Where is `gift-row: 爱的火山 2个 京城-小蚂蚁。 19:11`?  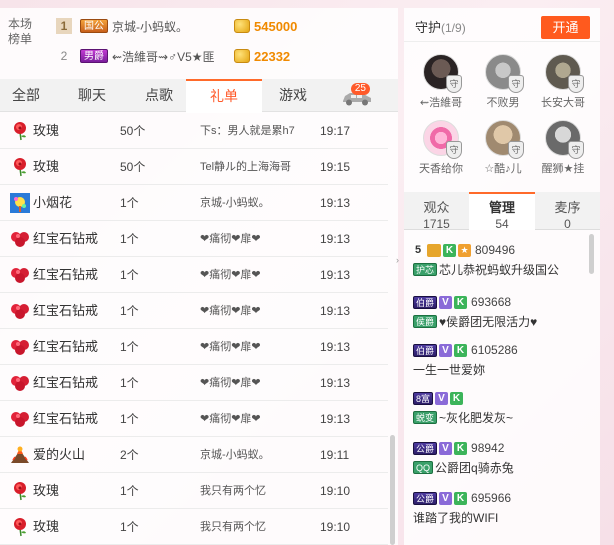 gift-row: 爱的火山 2个 京城-小蚂蚁。 19:11 is located at coordinates (194, 455).